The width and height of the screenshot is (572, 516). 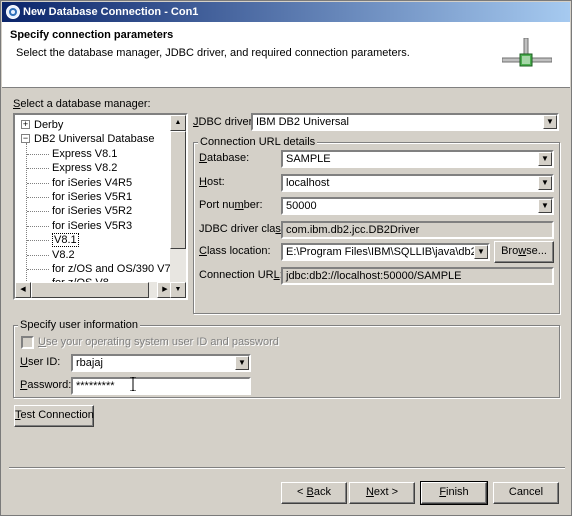 I want to click on password-label: Password:, so click(x=46, y=385).